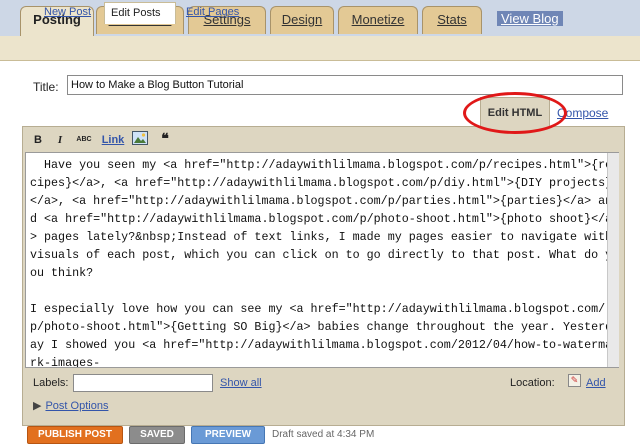  What do you see at coordinates (323, 140) in the screenshot?
I see `editor-toolbar: B I ABC Link ❝` at bounding box center [323, 140].